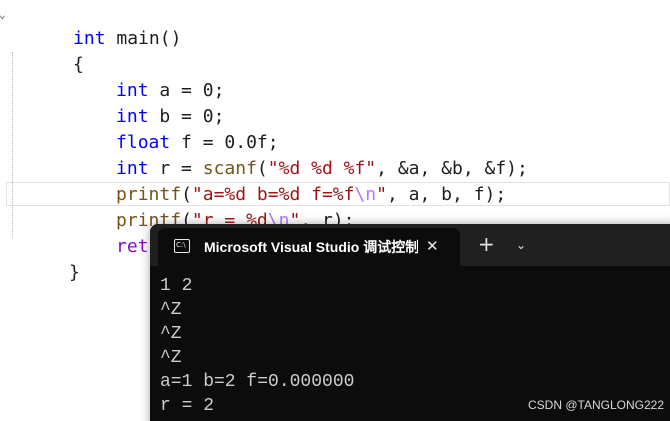 This screenshot has height=421, width=670. What do you see at coordinates (278, 180) in the screenshot?
I see `code-line-7: printf("a=%d b=%d f=%f\n", a, b, f);` at bounding box center [278, 180].